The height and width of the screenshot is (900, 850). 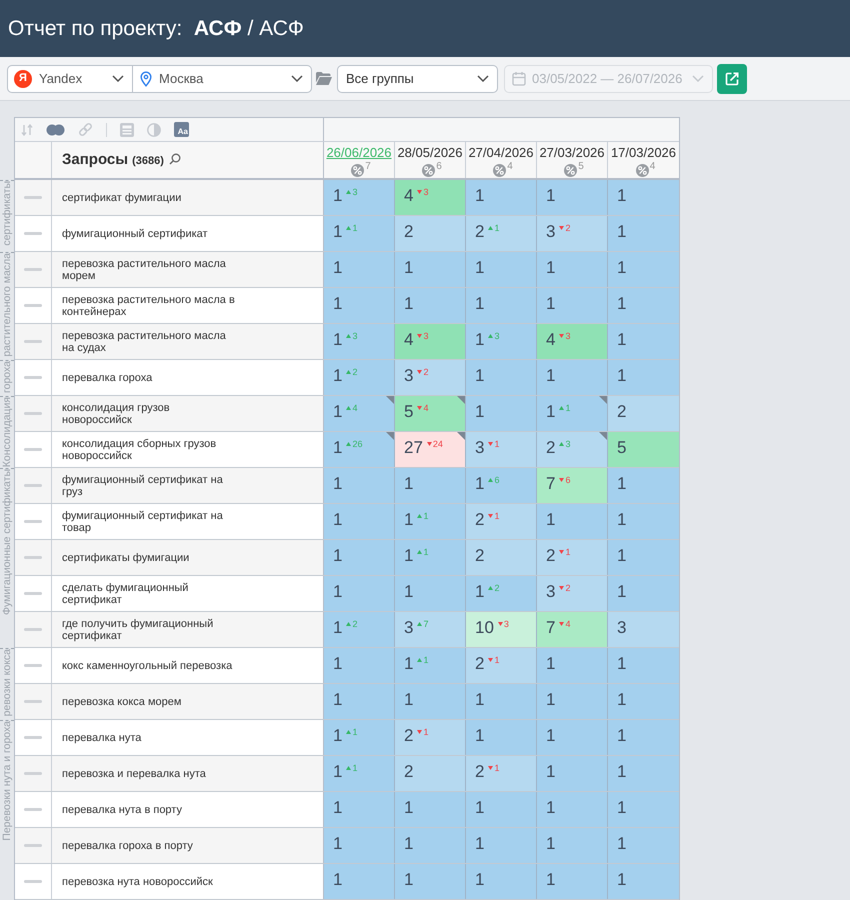 I want to click on query-text: перевалка гороха, so click(x=108, y=378).